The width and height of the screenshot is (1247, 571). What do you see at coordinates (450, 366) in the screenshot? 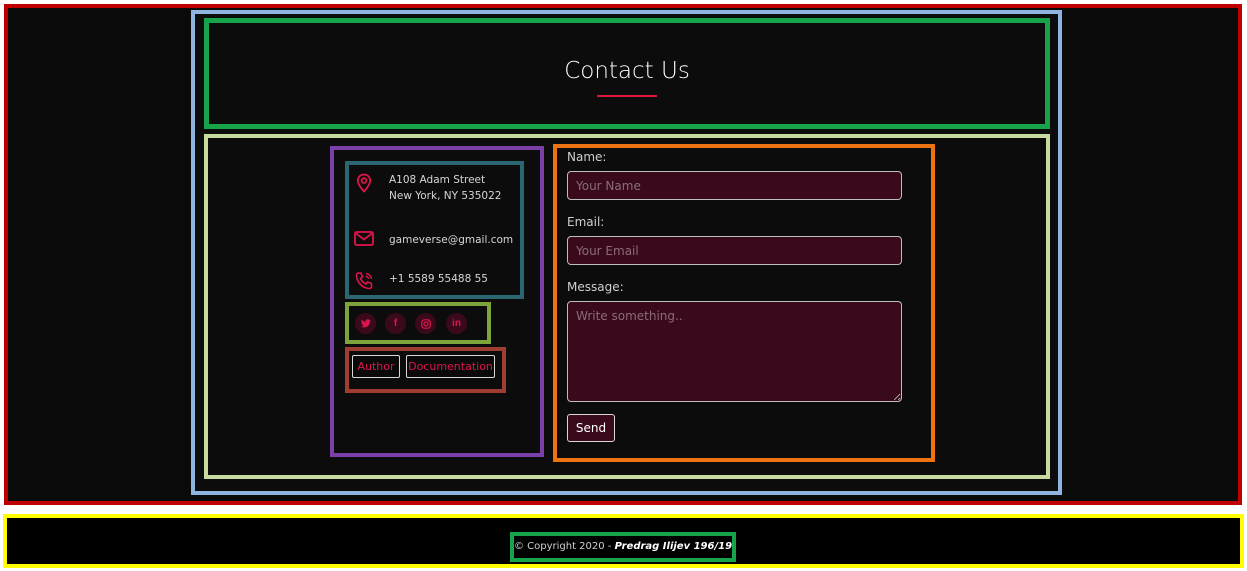
I see `documentation-button: Documentation` at bounding box center [450, 366].